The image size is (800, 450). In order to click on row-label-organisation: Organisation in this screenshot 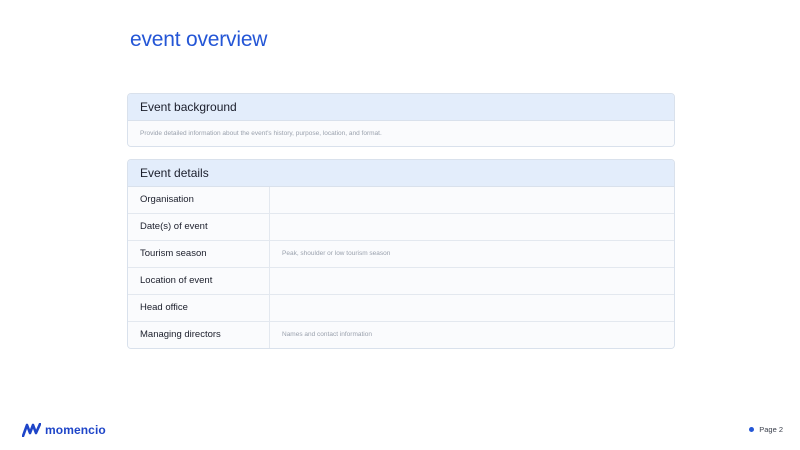, I will do `click(199, 200)`.